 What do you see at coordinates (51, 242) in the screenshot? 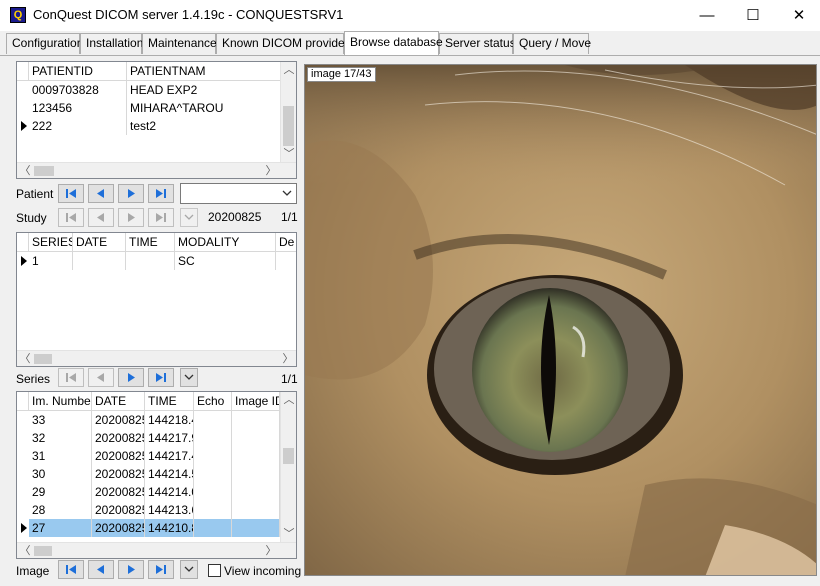
I see `column-header-series: SERIES` at bounding box center [51, 242].